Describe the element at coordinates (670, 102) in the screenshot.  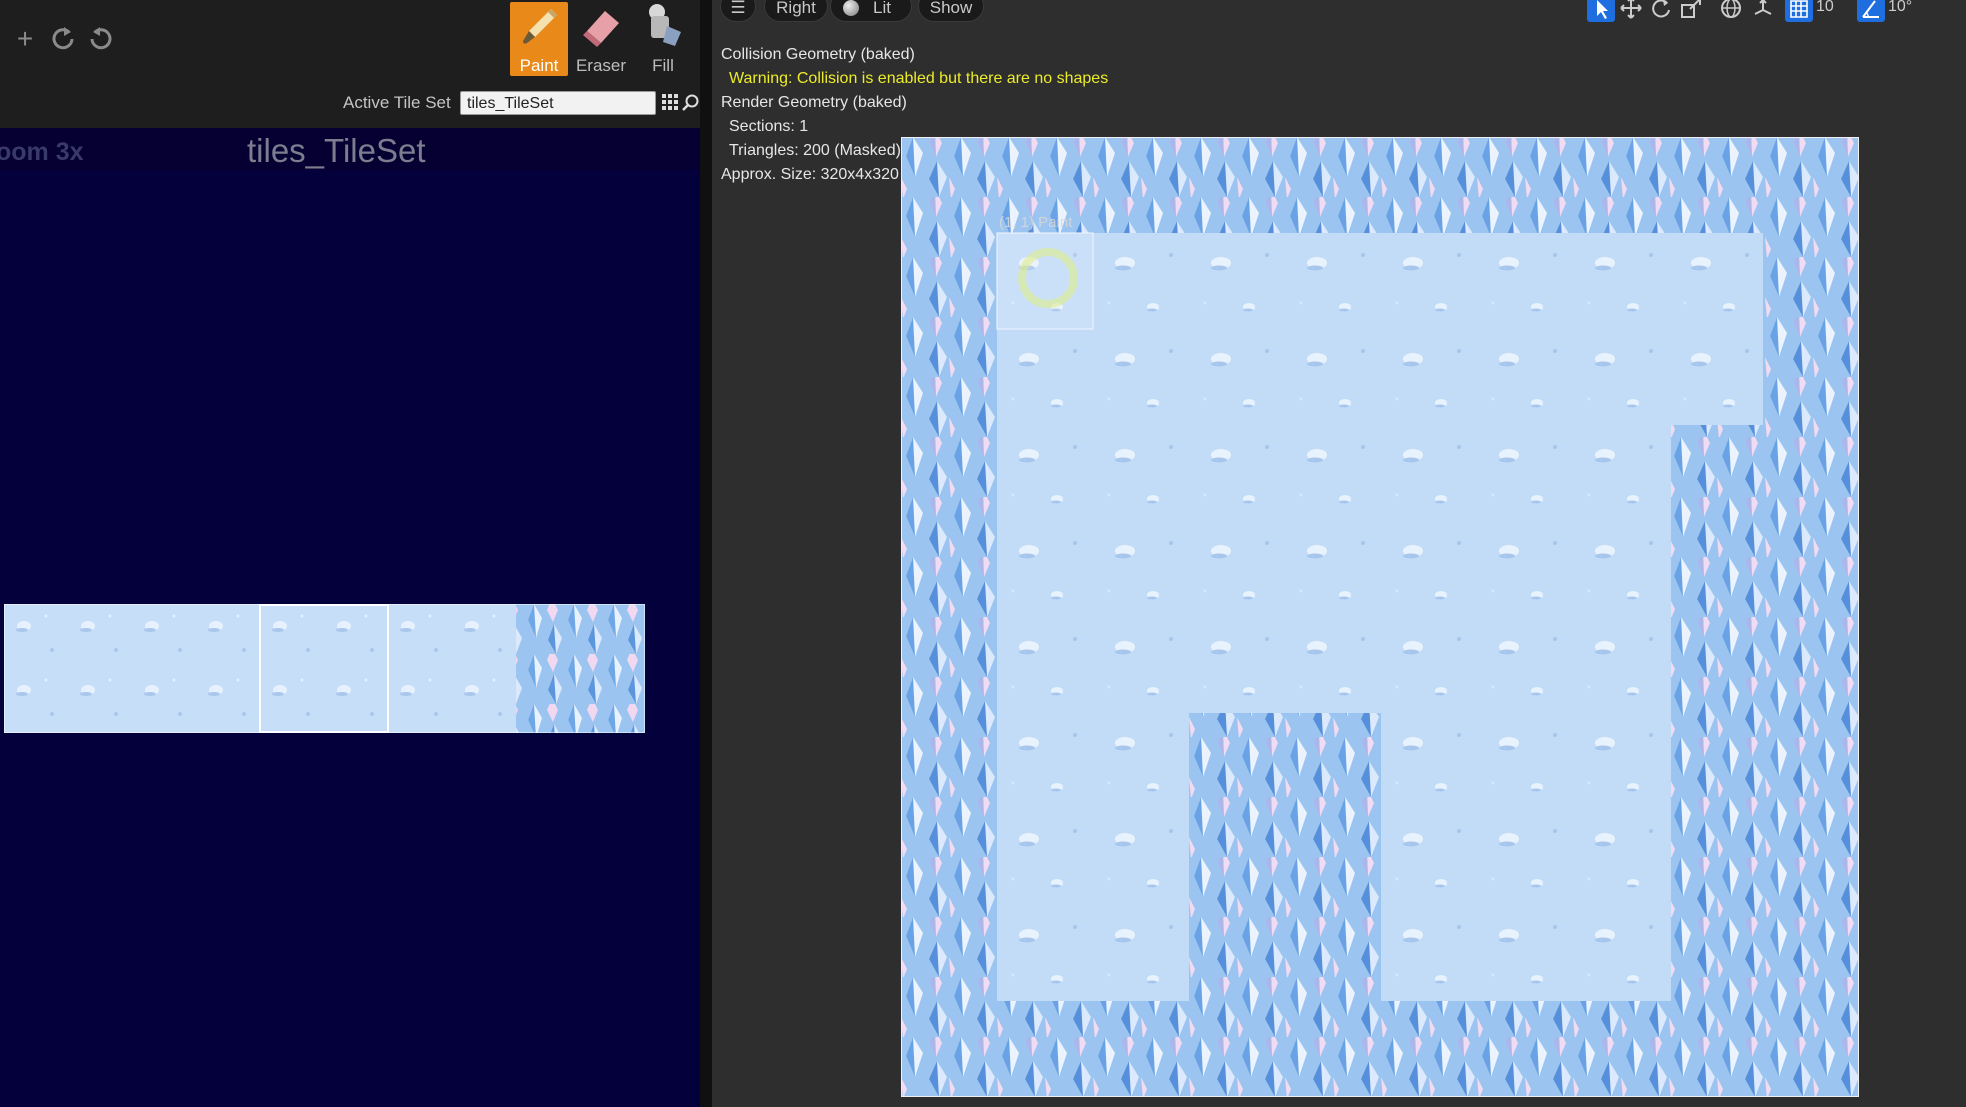
I see `grid-browse-icon` at that location.